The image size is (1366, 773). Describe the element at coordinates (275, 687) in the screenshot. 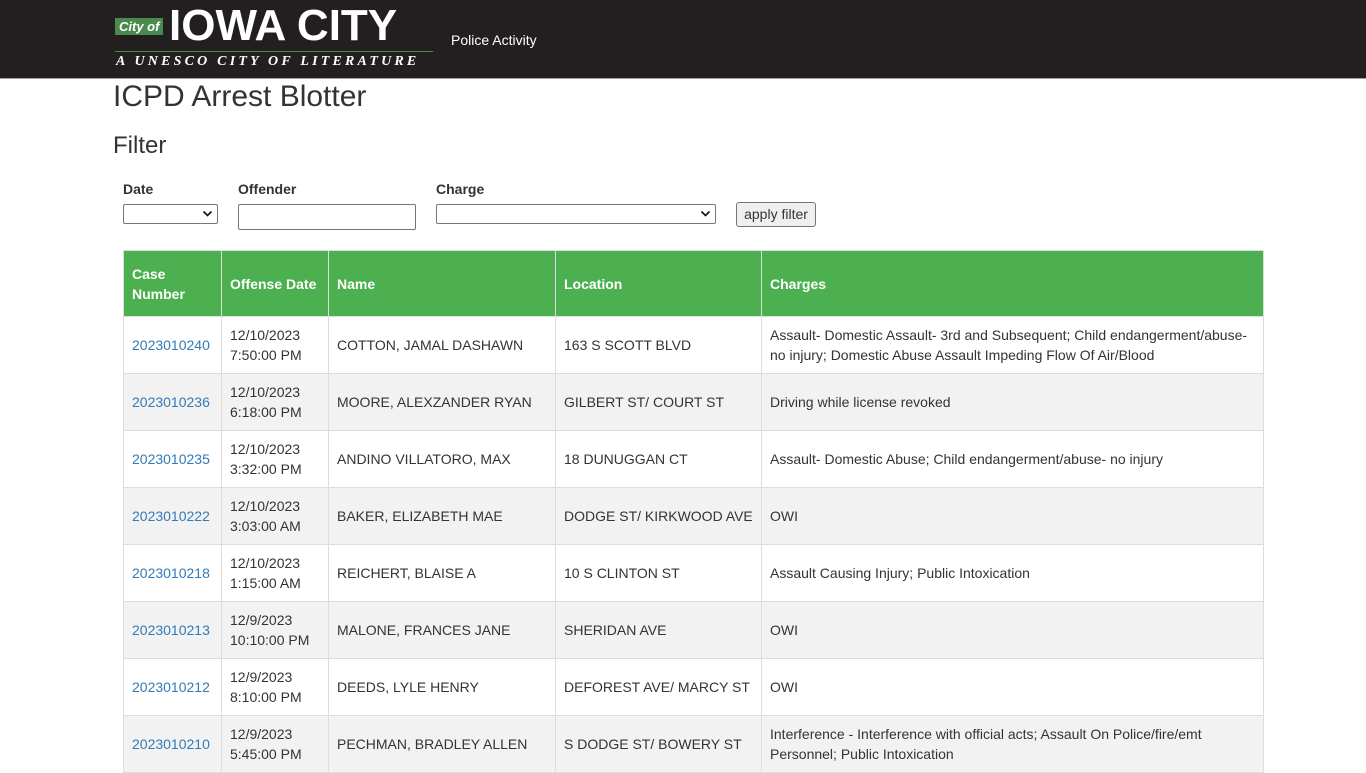

I see `offense-date-cell: 12/9/2023 8:10:00 PM` at that location.